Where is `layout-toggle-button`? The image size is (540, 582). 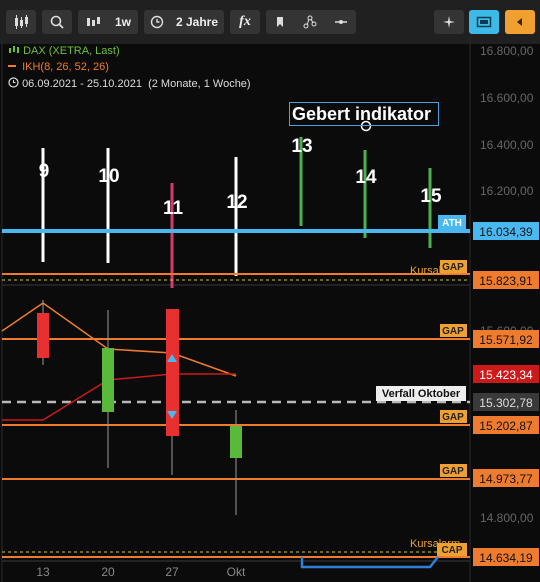
layout-toggle-button is located at coordinates (484, 22).